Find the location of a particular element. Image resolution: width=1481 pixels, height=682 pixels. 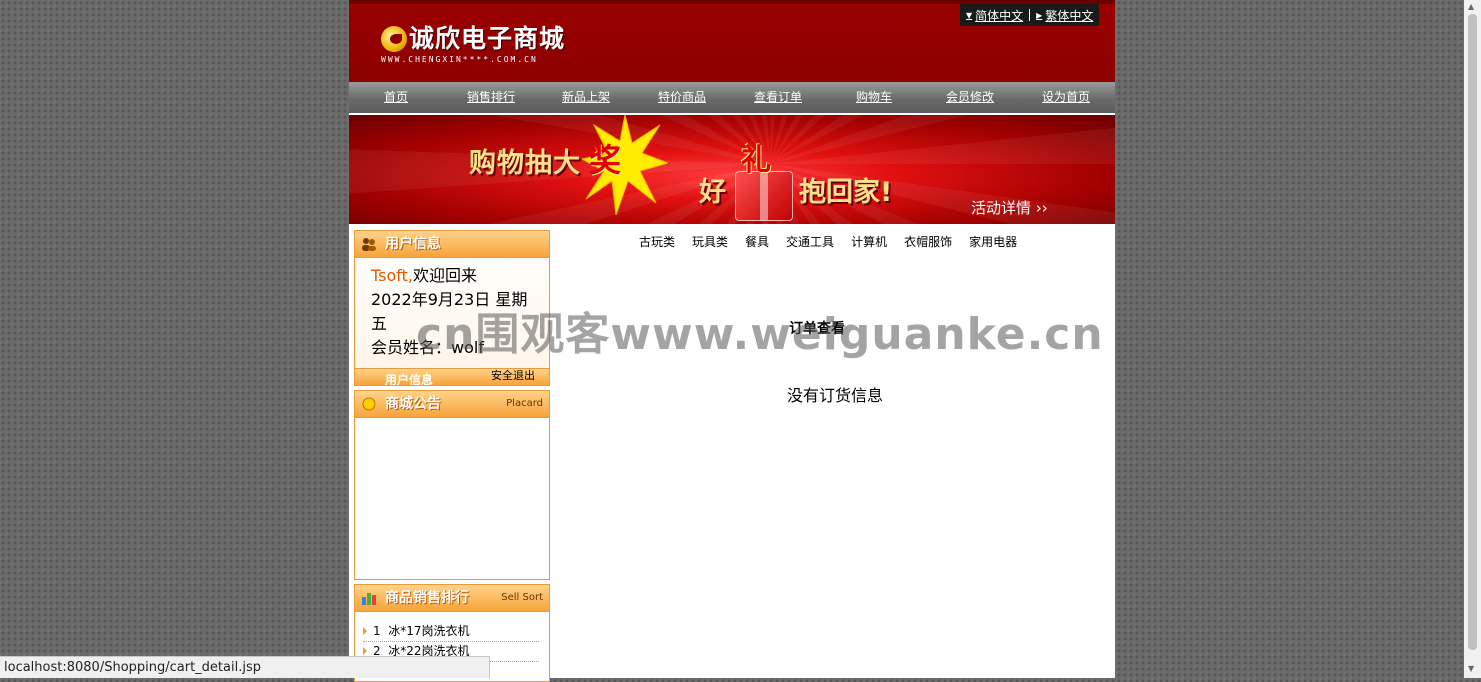

user-info-title: 用户信息 is located at coordinates (413, 244).